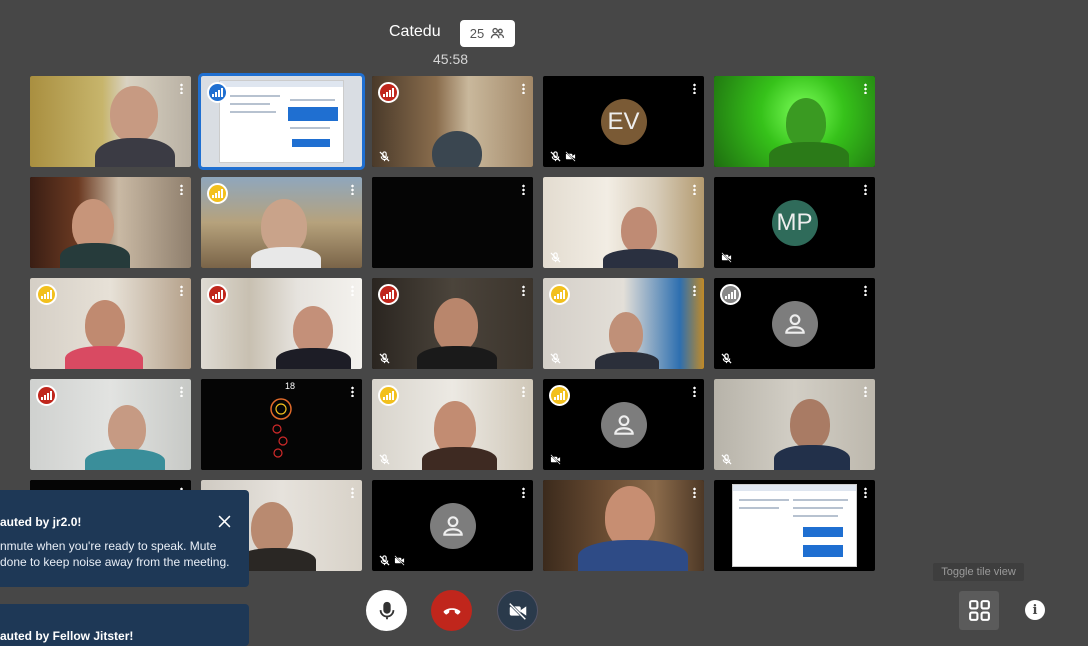 The height and width of the screenshot is (646, 1088). I want to click on participant-video, so click(452, 222).